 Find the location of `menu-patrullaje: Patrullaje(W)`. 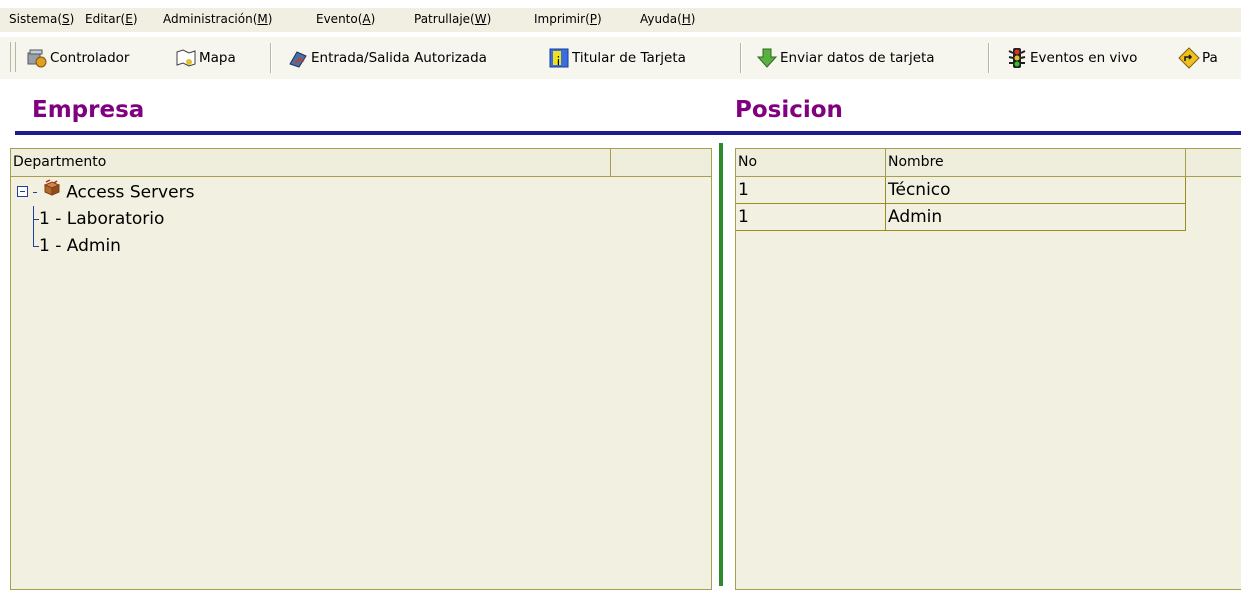

menu-patrullaje: Patrullaje(W) is located at coordinates (452, 19).